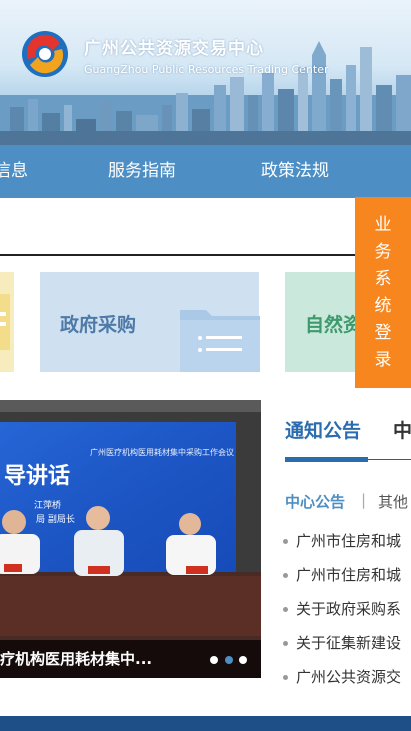 This screenshot has height=731, width=411. I want to click on notice-title: 关于征集新建设, so click(349, 643).